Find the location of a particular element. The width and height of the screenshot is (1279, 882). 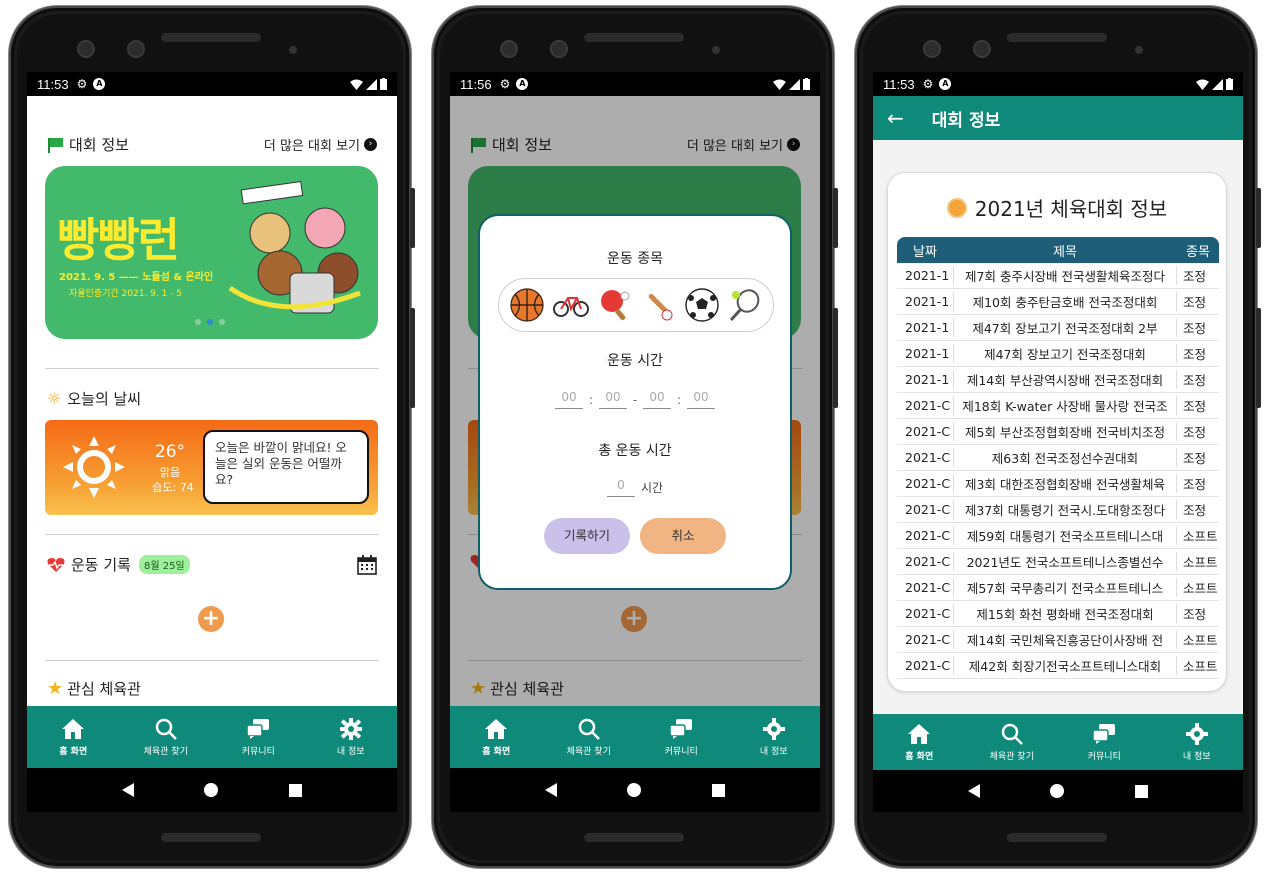

record-button: 기록하기 is located at coordinates (587, 536).